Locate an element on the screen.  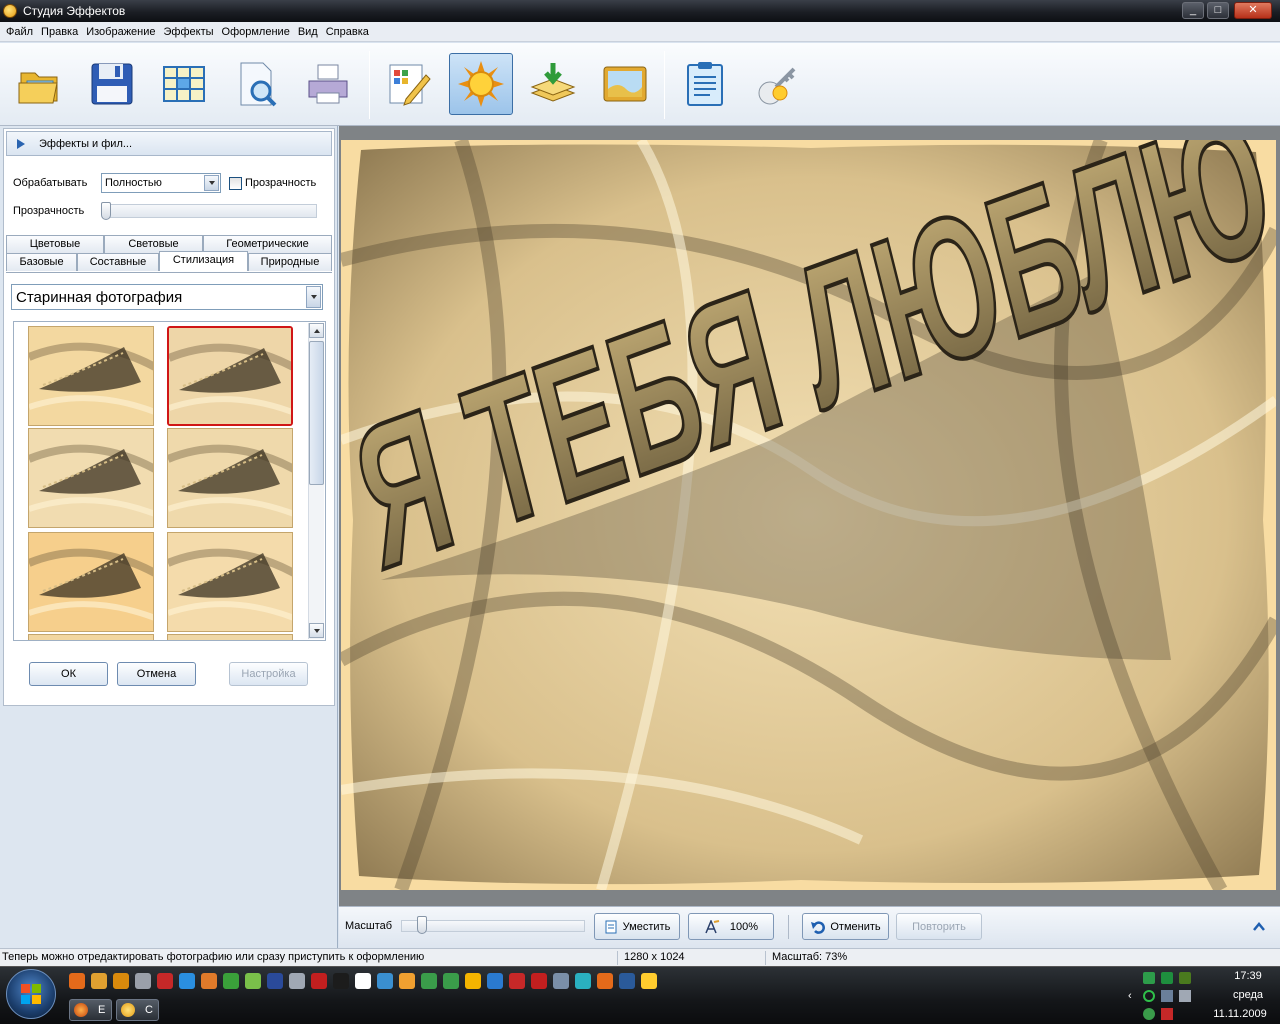
undo-button: Отменить is located at coordinates (845, 926).